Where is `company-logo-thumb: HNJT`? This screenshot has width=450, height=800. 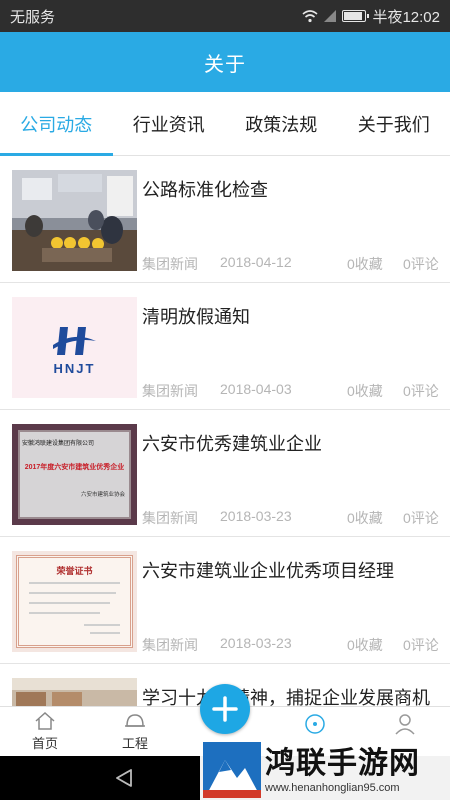 company-logo-thumb: HNJT is located at coordinates (74, 347).